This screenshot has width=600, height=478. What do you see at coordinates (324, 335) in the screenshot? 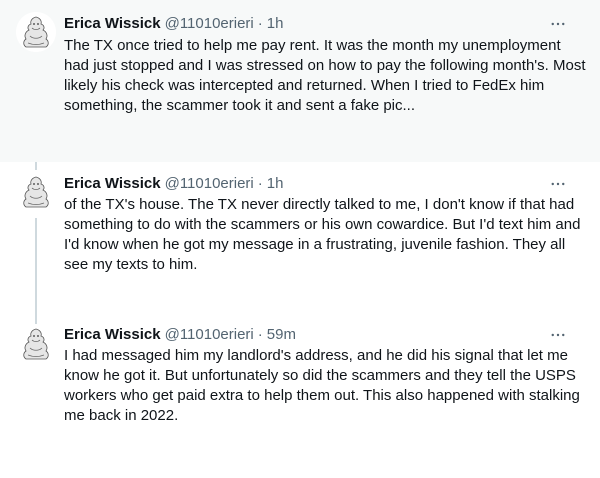
I see `tweet-header: Erica Wissick @11010erieri · 59m` at bounding box center [324, 335].